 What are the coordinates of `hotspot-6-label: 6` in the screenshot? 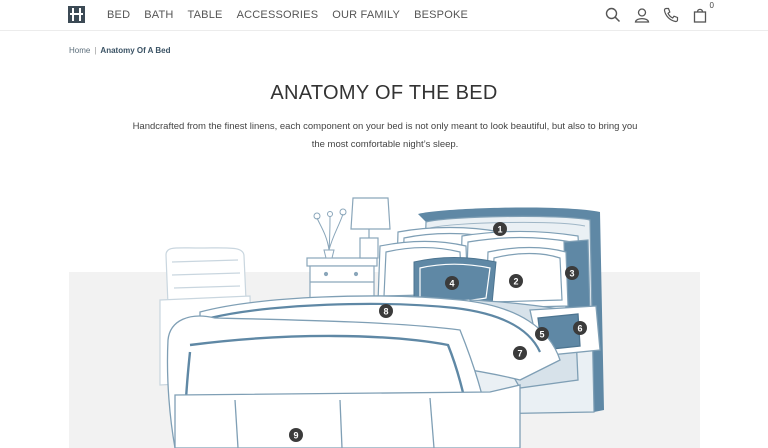 It's located at (579, 329).